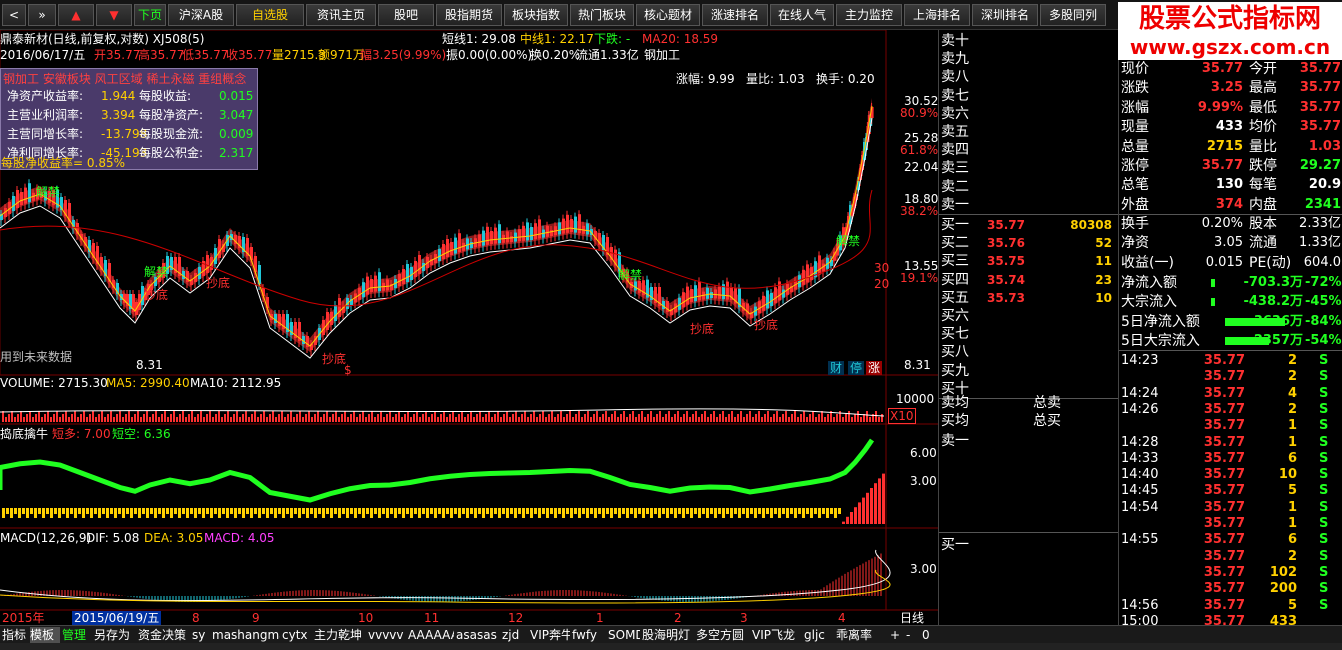 Image resolution: width=1342 pixels, height=650 pixels. Describe the element at coordinates (668, 15) in the screenshot. I see `toolbar-button-12: 核心题材` at that location.